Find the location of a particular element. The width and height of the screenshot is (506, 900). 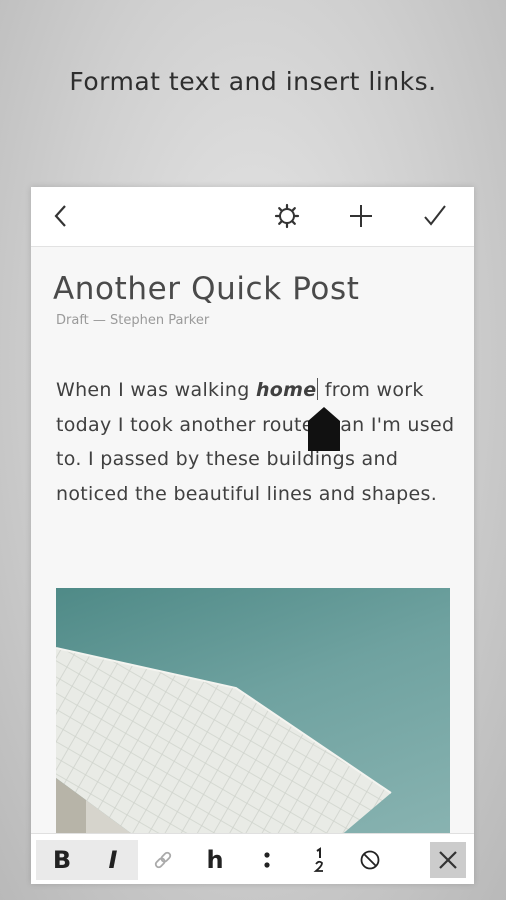

plus-icon is located at coordinates (361, 216).